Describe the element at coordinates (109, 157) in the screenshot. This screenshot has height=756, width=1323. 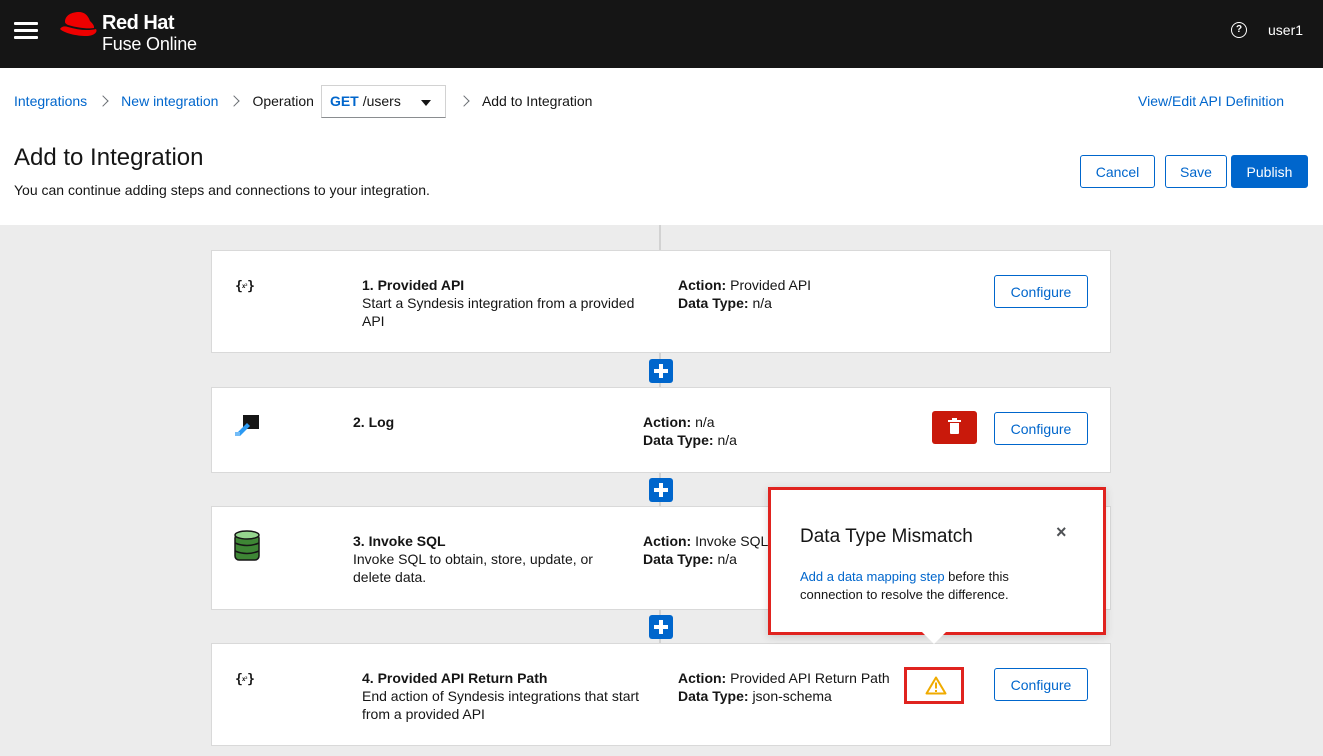
I see `page-title: Add to Integration` at that location.